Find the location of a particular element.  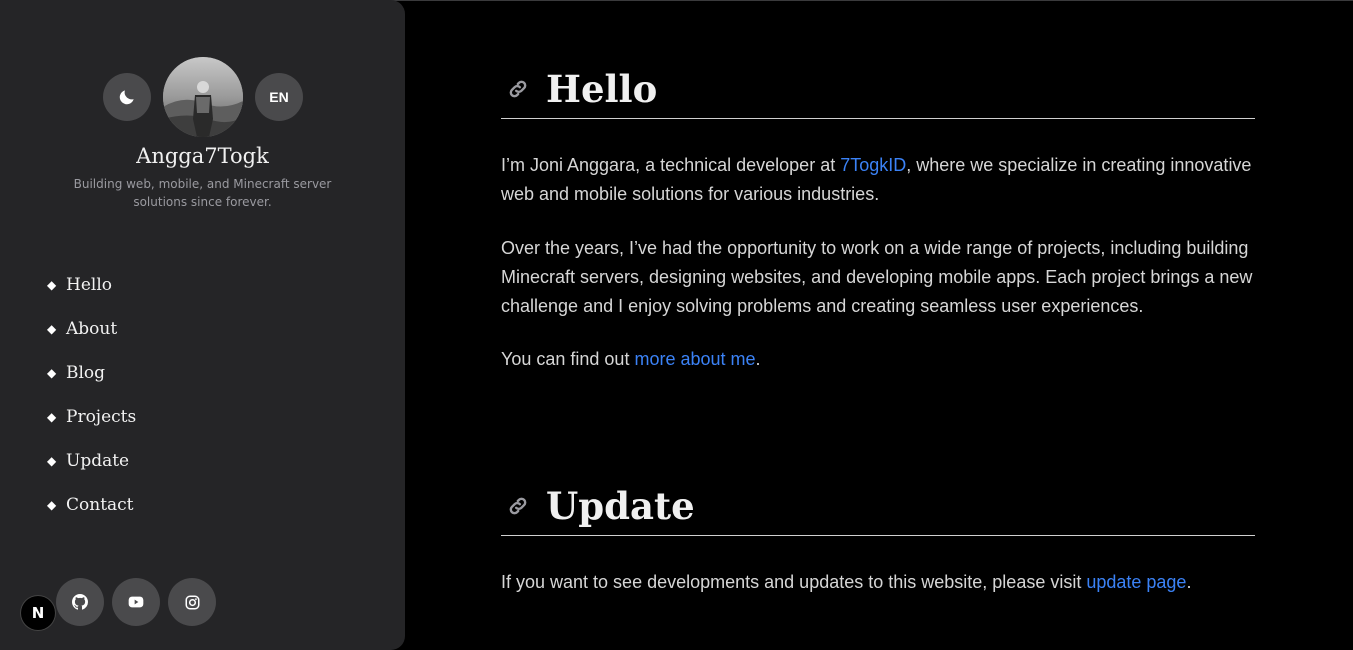

nav-item-update: ◆ Update is located at coordinates (91, 461).